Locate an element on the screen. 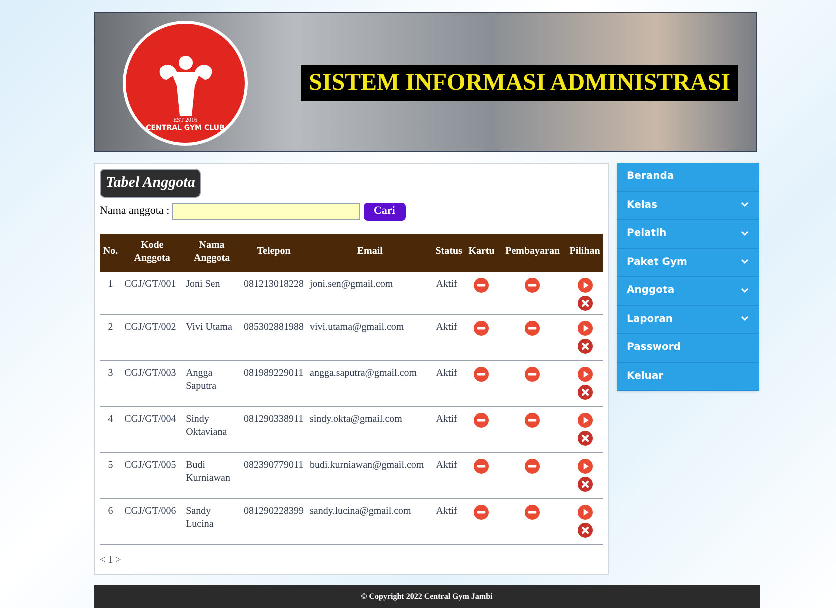 The image size is (836, 608). table-cell: 081213018228 is located at coordinates (274, 284).